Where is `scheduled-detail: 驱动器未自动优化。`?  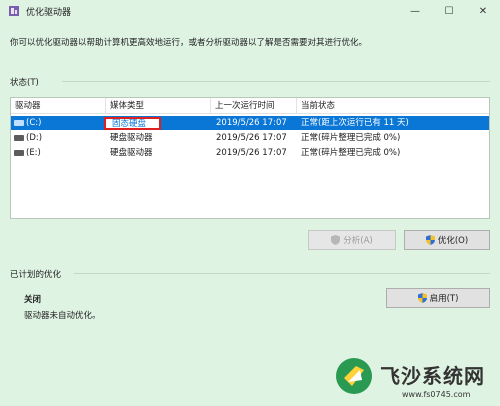 scheduled-detail: 驱动器未自动优化。 is located at coordinates (62, 316).